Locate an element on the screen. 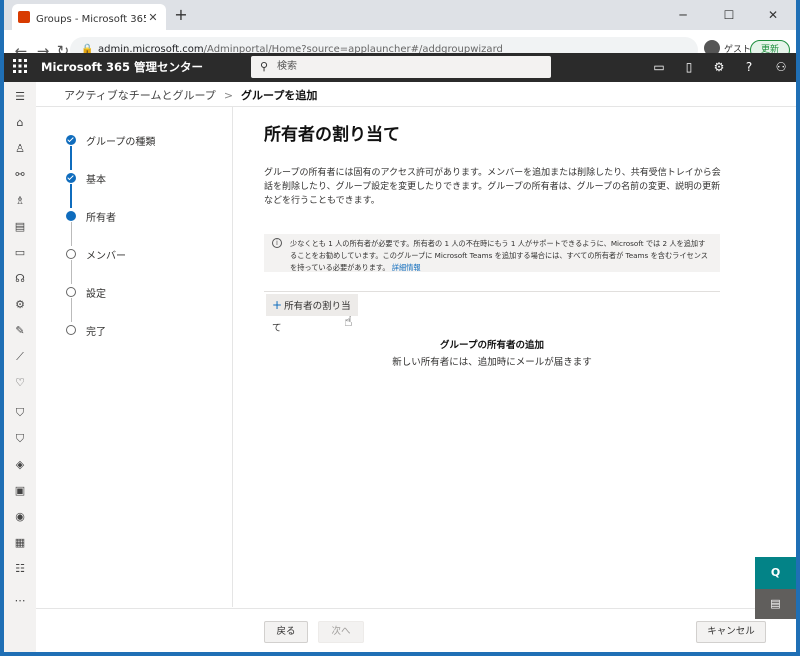  all-admin-icon: ☷ is located at coordinates (20, 569).